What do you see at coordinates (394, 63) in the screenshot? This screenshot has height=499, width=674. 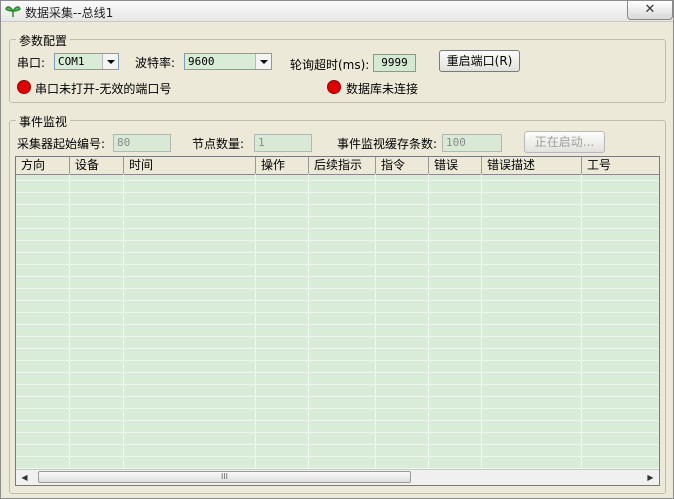 I see `timeout-input: 9999` at bounding box center [394, 63].